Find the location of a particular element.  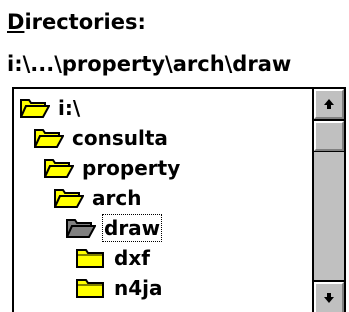

directories-label-hotkey: D is located at coordinates (16, 22).